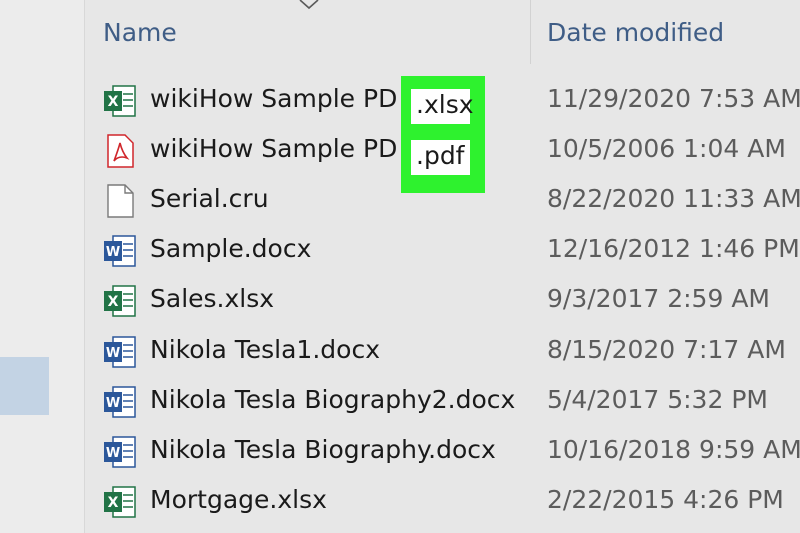  What do you see at coordinates (231, 248) in the screenshot?
I see `file-name: Sample.docx` at bounding box center [231, 248].